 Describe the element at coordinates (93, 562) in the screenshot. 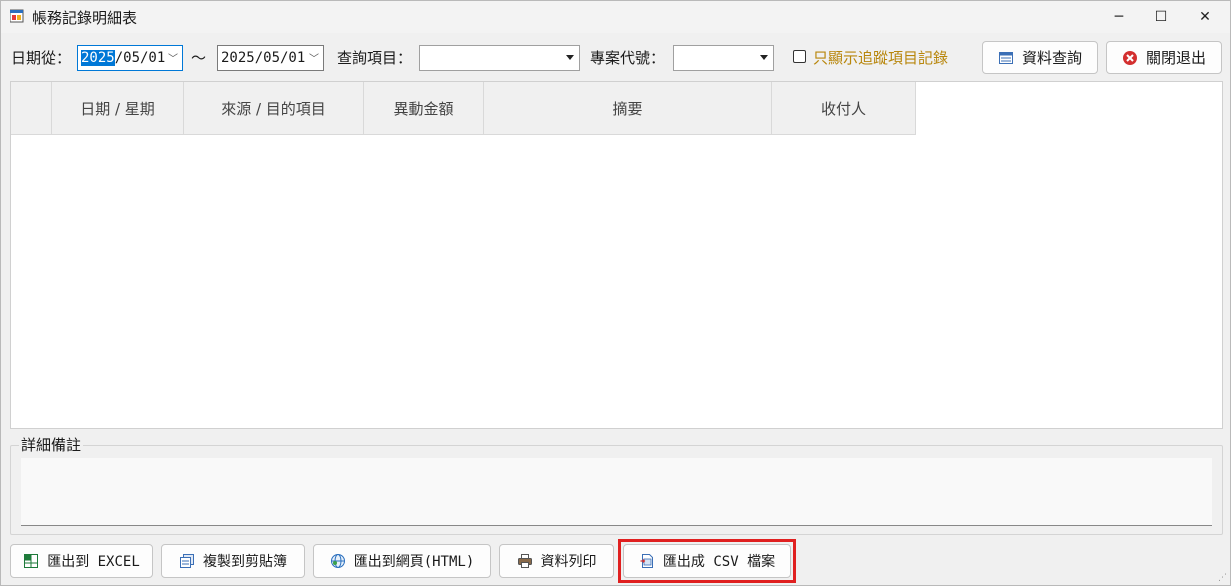

I see `export-excel-label: 匯出到 EXCEL` at that location.